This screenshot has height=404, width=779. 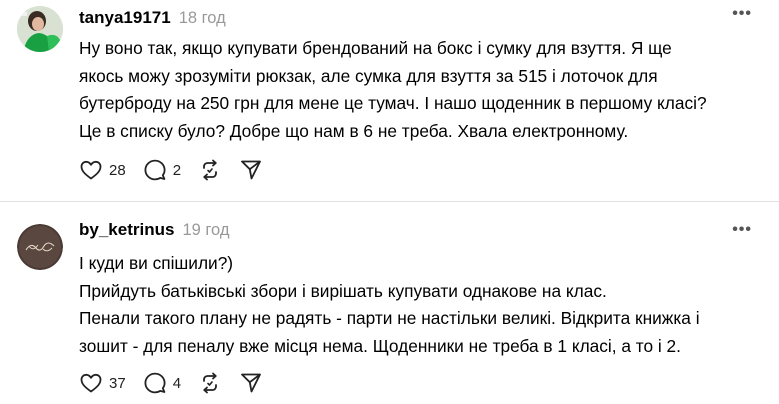 What do you see at coordinates (156, 263) in the screenshot?
I see `comment-text-line: І куди ви спішили?)` at bounding box center [156, 263].